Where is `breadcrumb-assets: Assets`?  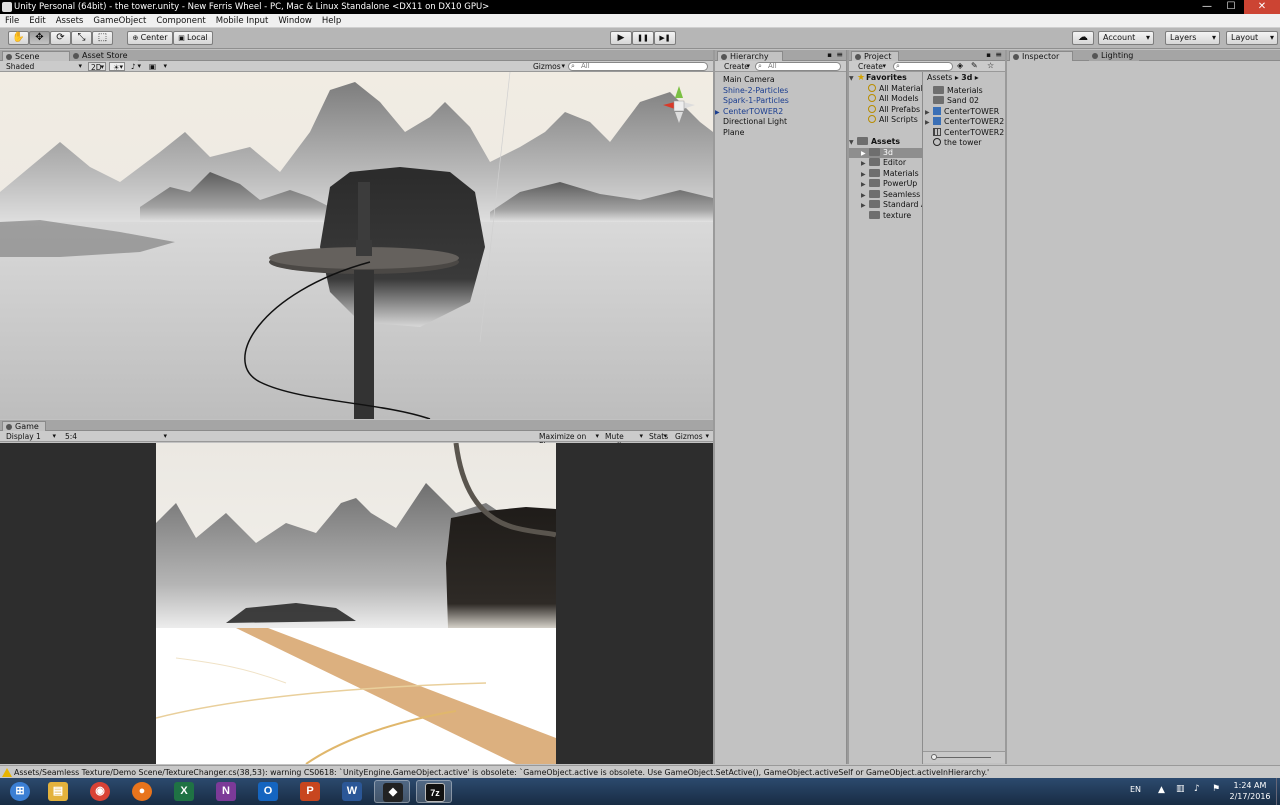
breadcrumb-assets: Assets is located at coordinates (939, 77).